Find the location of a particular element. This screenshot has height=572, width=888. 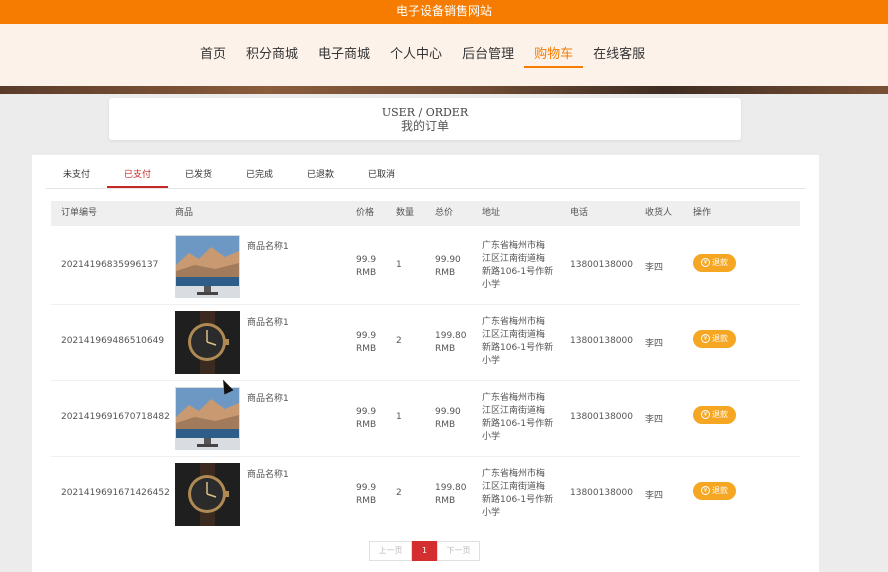

tab-refunded: 已退款 is located at coordinates (320, 175).